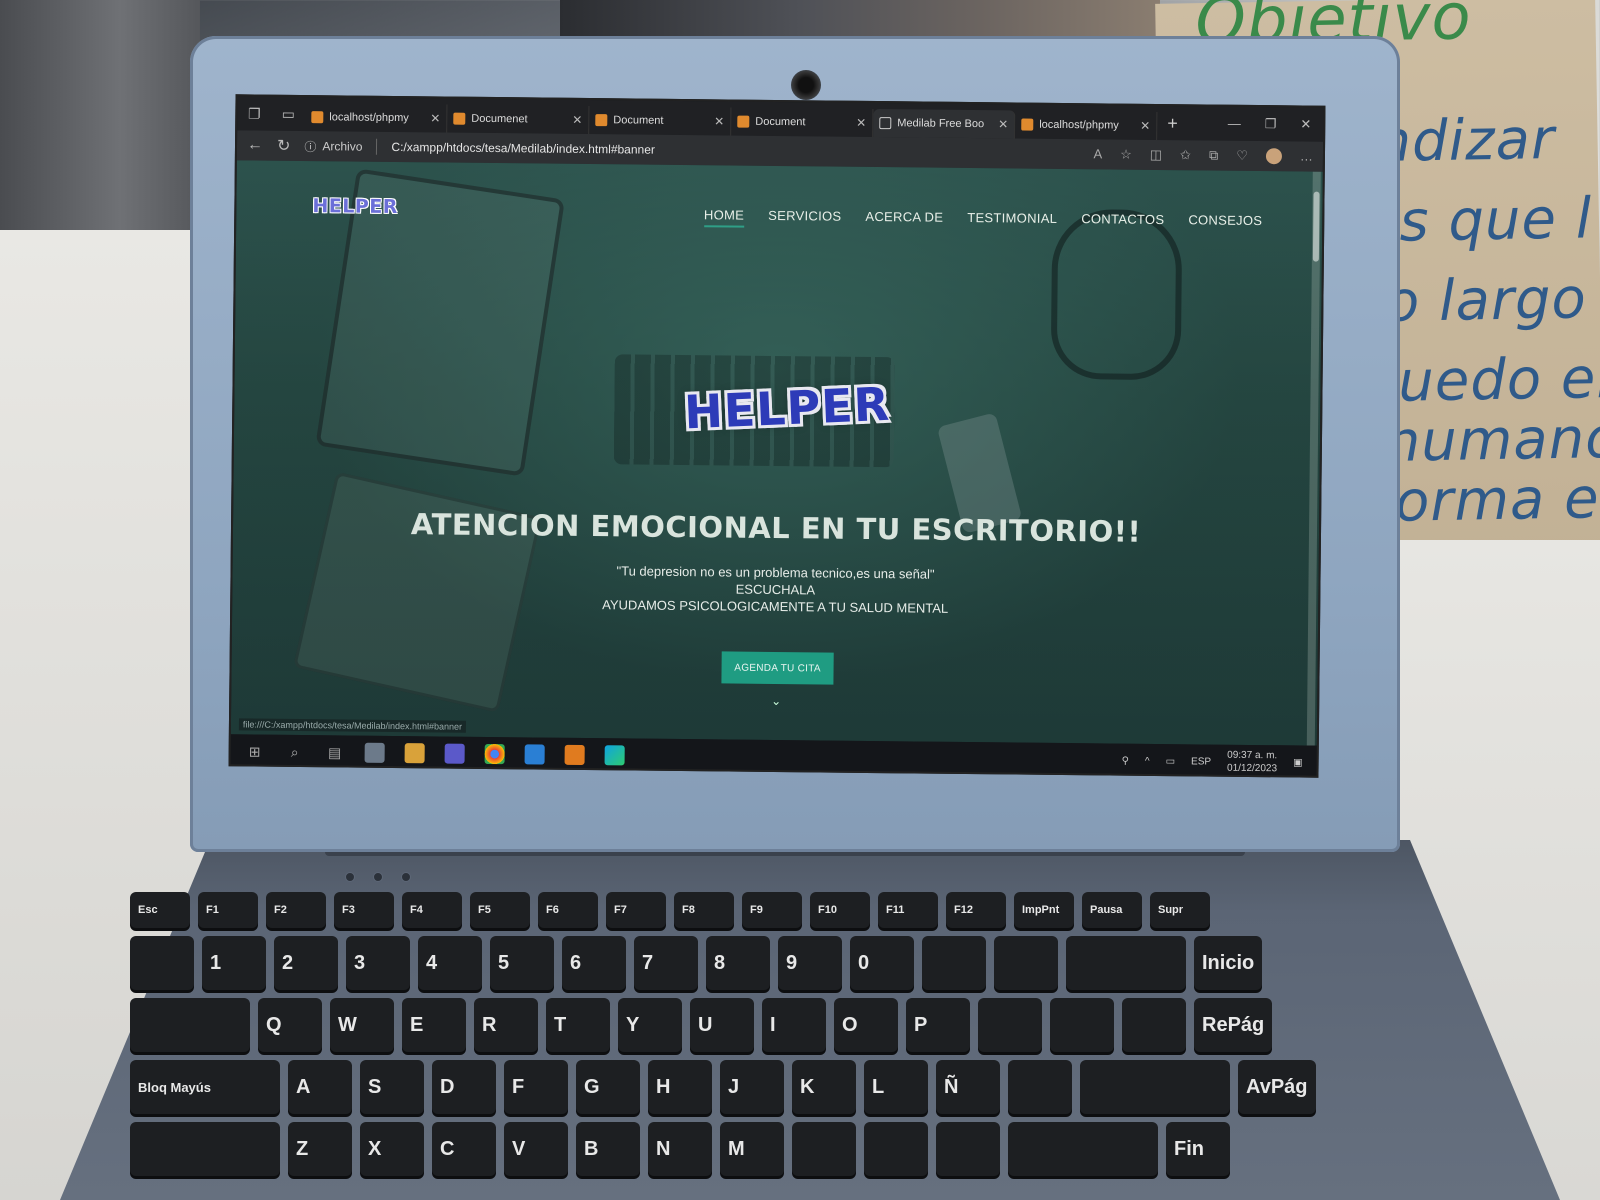  What do you see at coordinates (776, 701) in the screenshot?
I see `scroll-down-icon: ⌄` at bounding box center [776, 701].